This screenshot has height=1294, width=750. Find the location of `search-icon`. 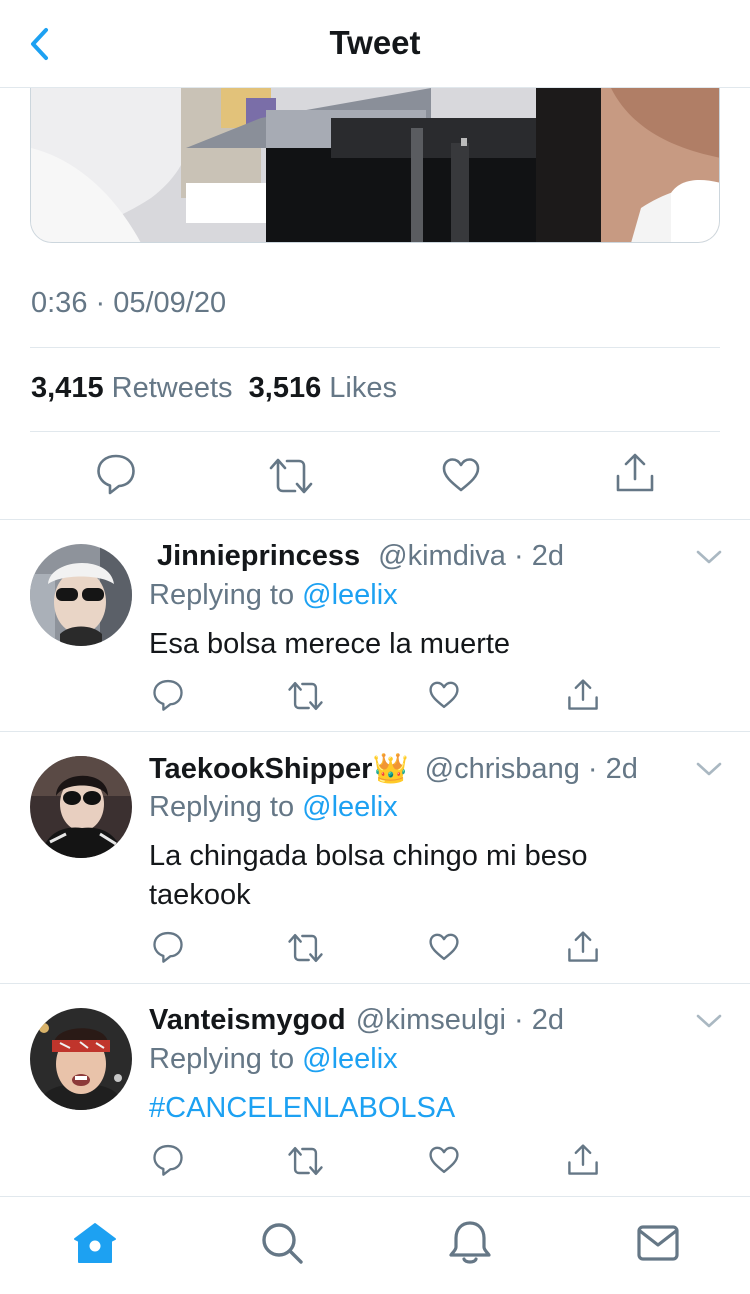

search-icon is located at coordinates (282, 1243).